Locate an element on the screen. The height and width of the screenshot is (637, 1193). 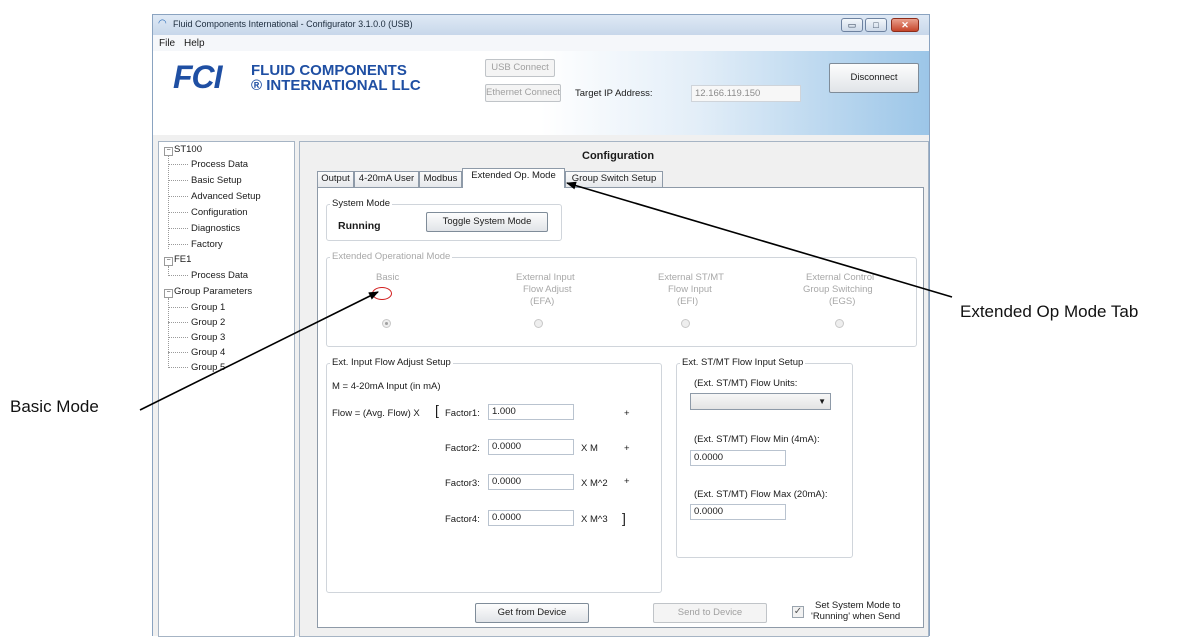
tab-extended-op-mode: Extended Op. Mode is located at coordinates (513, 178).